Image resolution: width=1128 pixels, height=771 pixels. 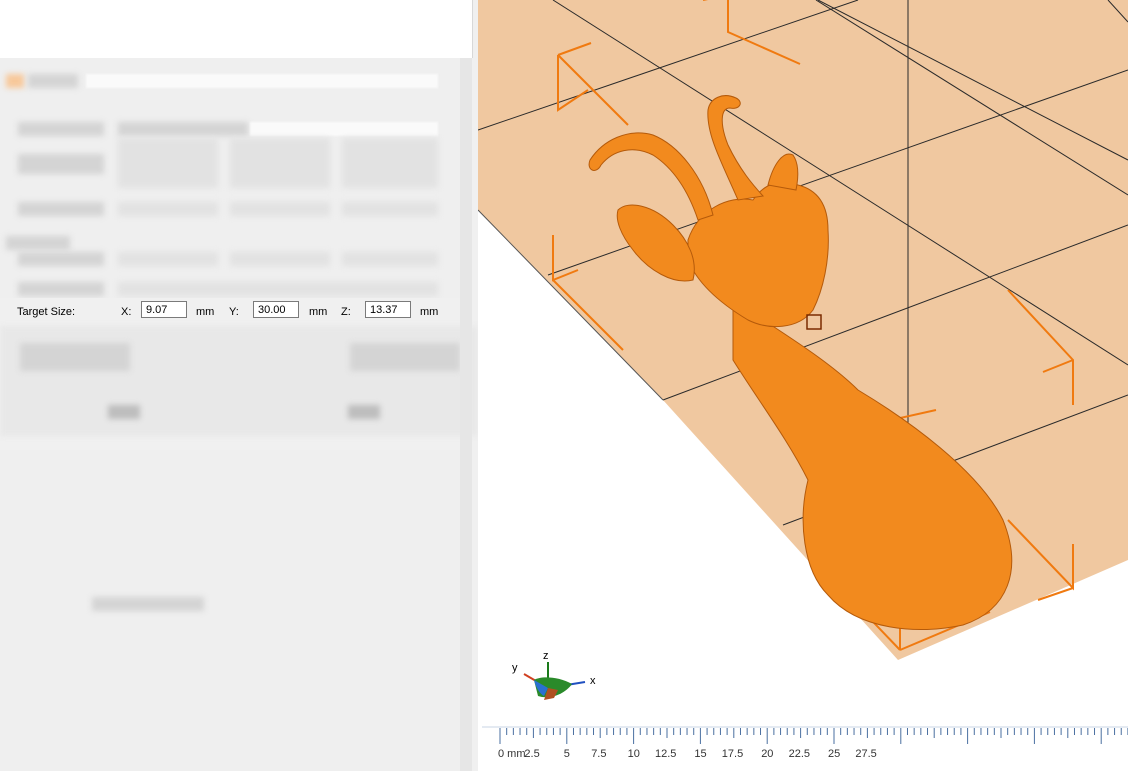 I want to click on blur-button-left, so click(x=124, y=412).